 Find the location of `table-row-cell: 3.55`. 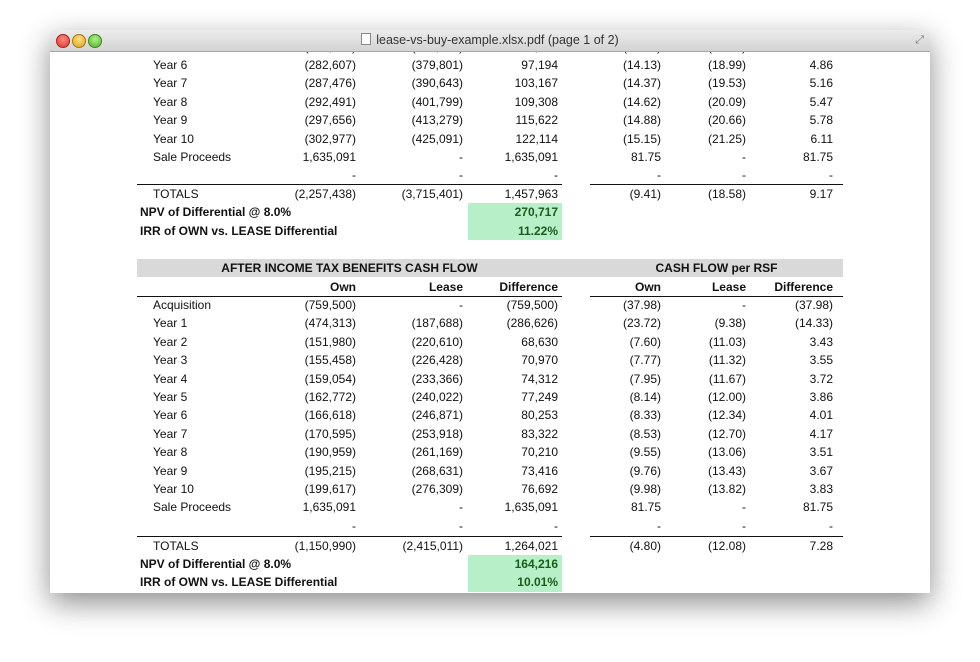

table-row-cell: 3.55 is located at coordinates (821, 360).